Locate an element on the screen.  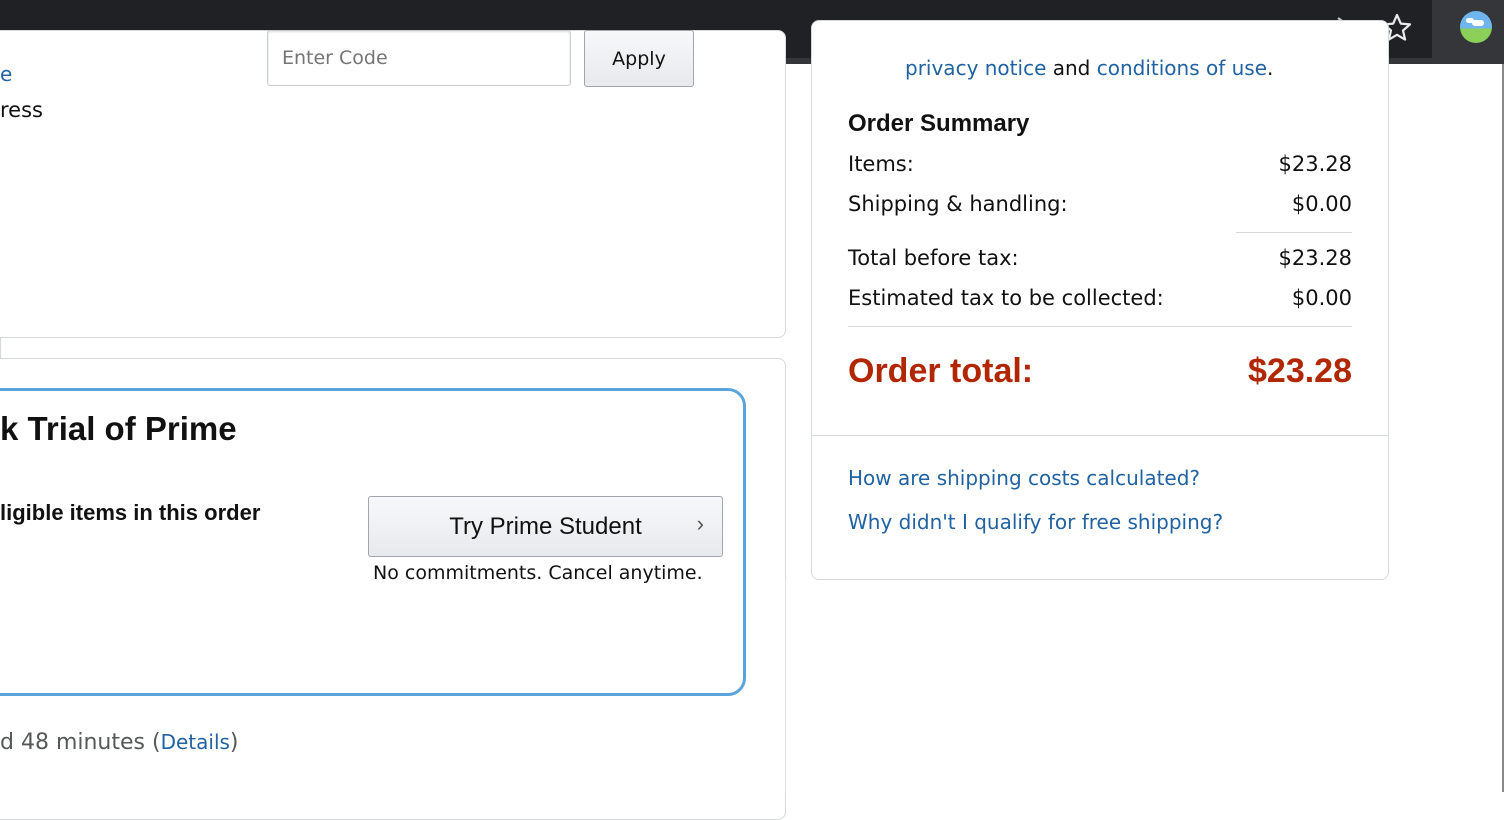
summary-separator is located at coordinates (1100, 435).